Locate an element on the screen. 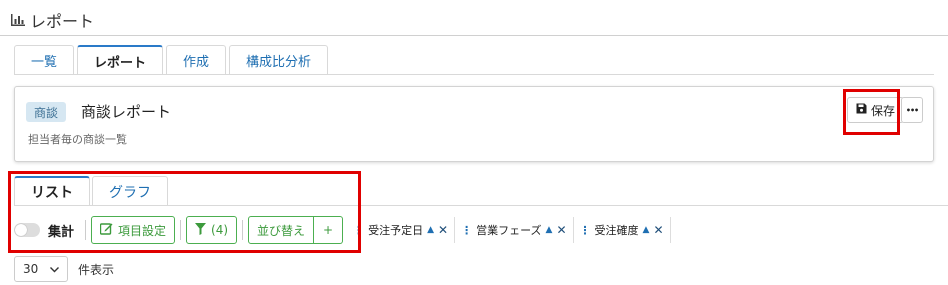  sort-chip-label: 受注確度 is located at coordinates (616, 230).